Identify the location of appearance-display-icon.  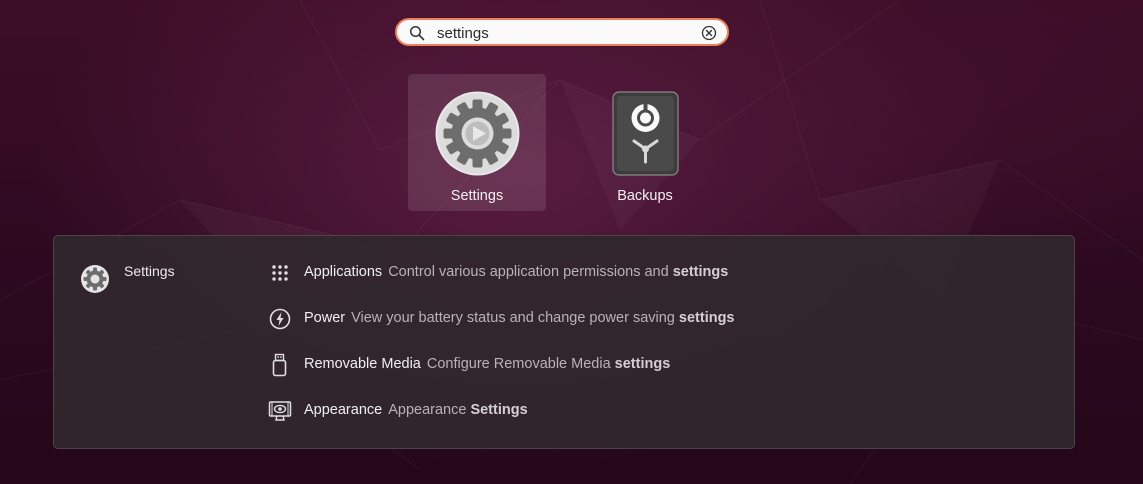
(280, 411).